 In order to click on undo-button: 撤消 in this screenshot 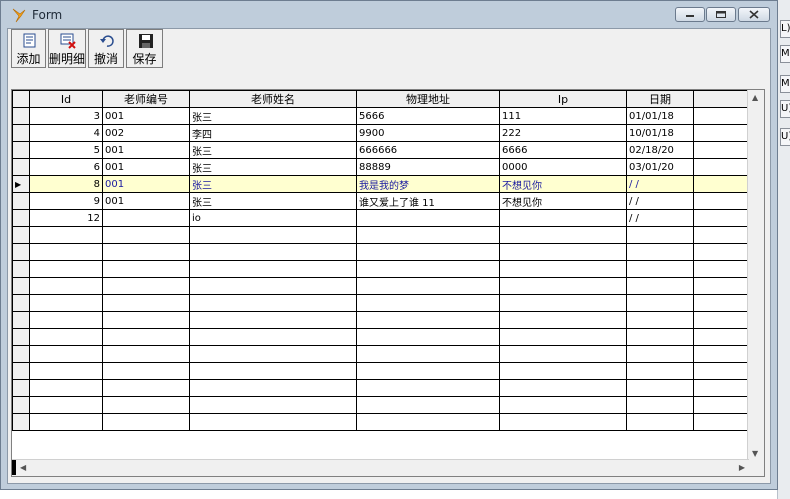, I will do `click(106, 48)`.